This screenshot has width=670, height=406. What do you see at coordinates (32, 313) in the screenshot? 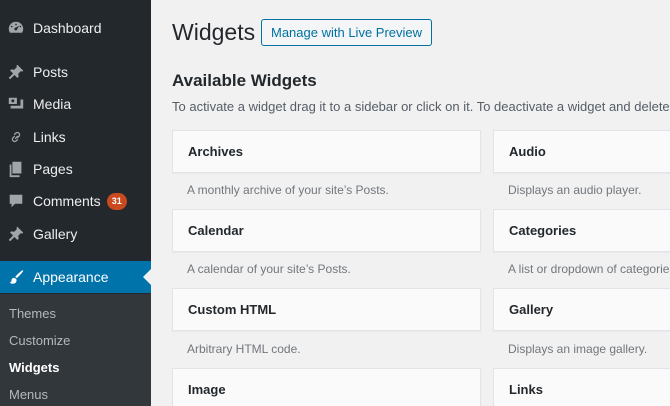
I see `submenu-item-themes: Themes` at bounding box center [32, 313].